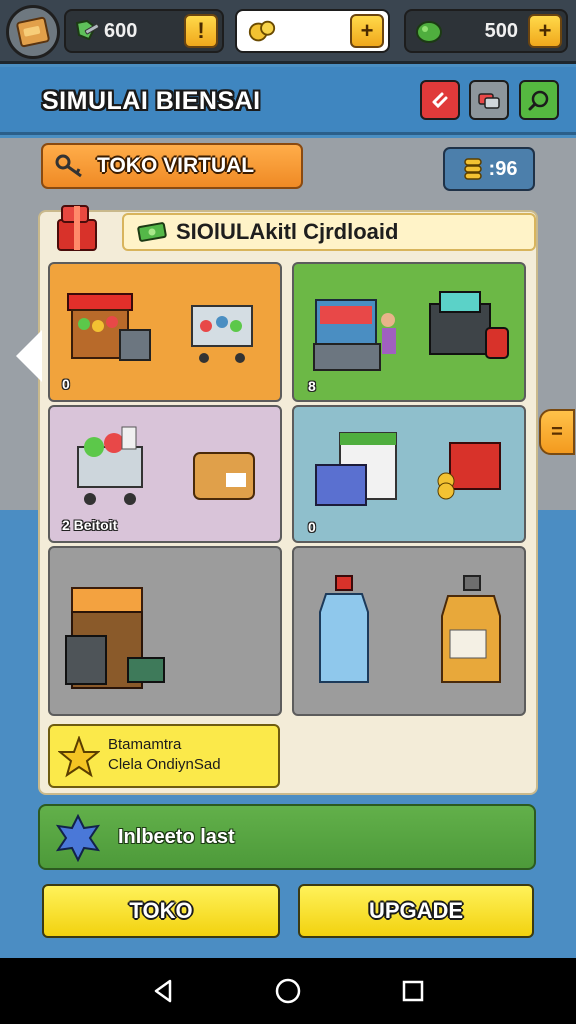 This screenshot has height=1024, width=576. What do you see at coordinates (469, 471) in the screenshot?
I see `gift-coins-icon` at bounding box center [469, 471].